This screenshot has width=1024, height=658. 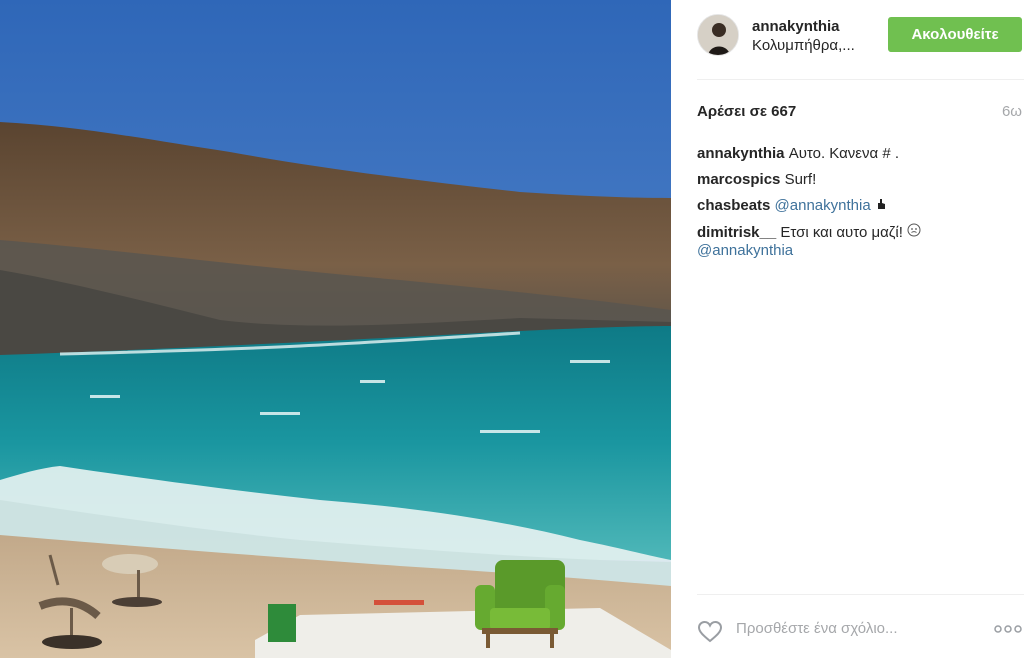 What do you see at coordinates (860, 594) in the screenshot?
I see `footer-divider` at bounding box center [860, 594].